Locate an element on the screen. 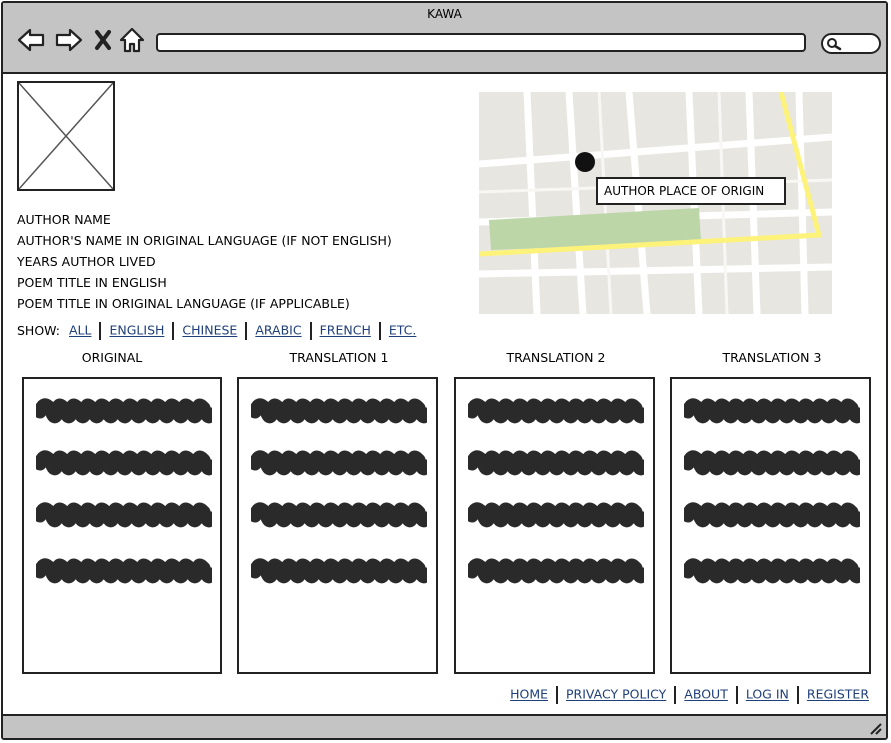  poem-panel-original is located at coordinates (122, 525).